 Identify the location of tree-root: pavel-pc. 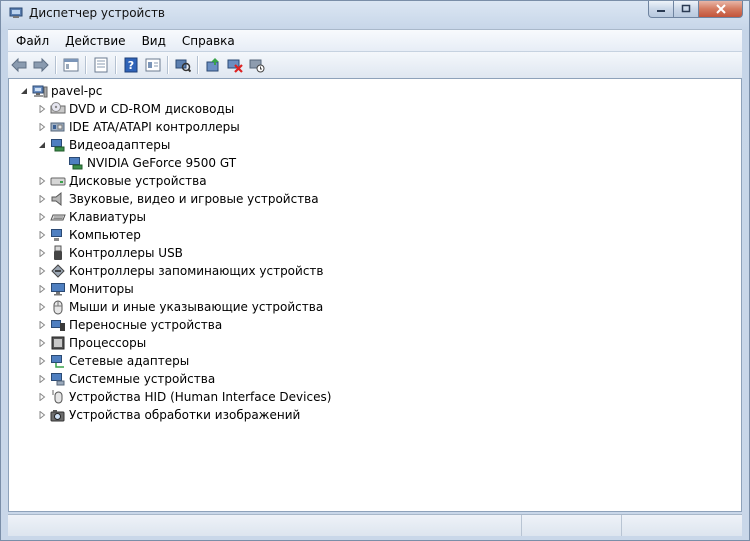
(60, 91).